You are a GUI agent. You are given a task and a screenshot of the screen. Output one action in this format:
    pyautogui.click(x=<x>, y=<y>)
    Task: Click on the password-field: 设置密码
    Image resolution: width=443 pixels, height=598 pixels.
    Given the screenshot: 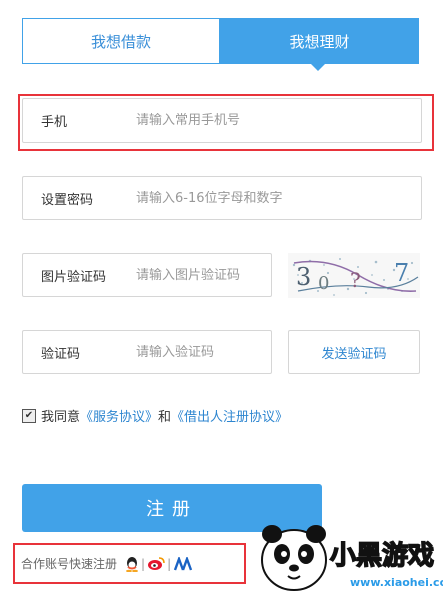 What is the action you would take?
    pyautogui.click(x=222, y=198)
    